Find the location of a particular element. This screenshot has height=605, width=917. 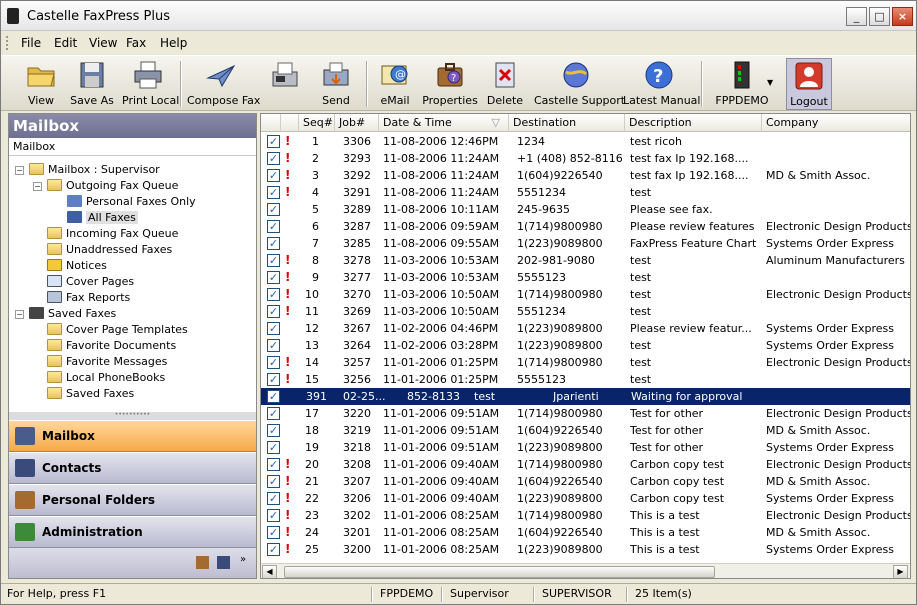

chevron-expand-icon: » is located at coordinates (243, 559).